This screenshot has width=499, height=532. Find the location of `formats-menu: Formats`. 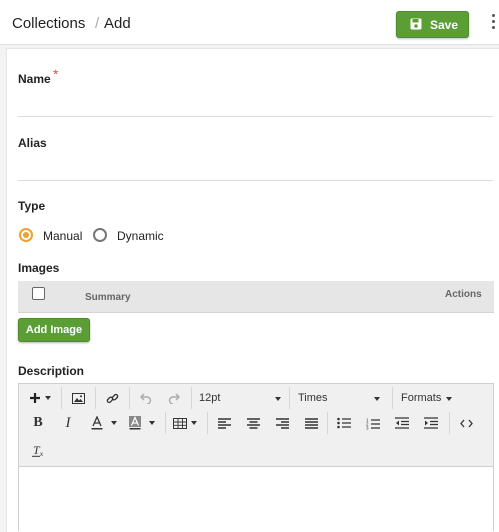

formats-menu: Formats is located at coordinates (421, 398).